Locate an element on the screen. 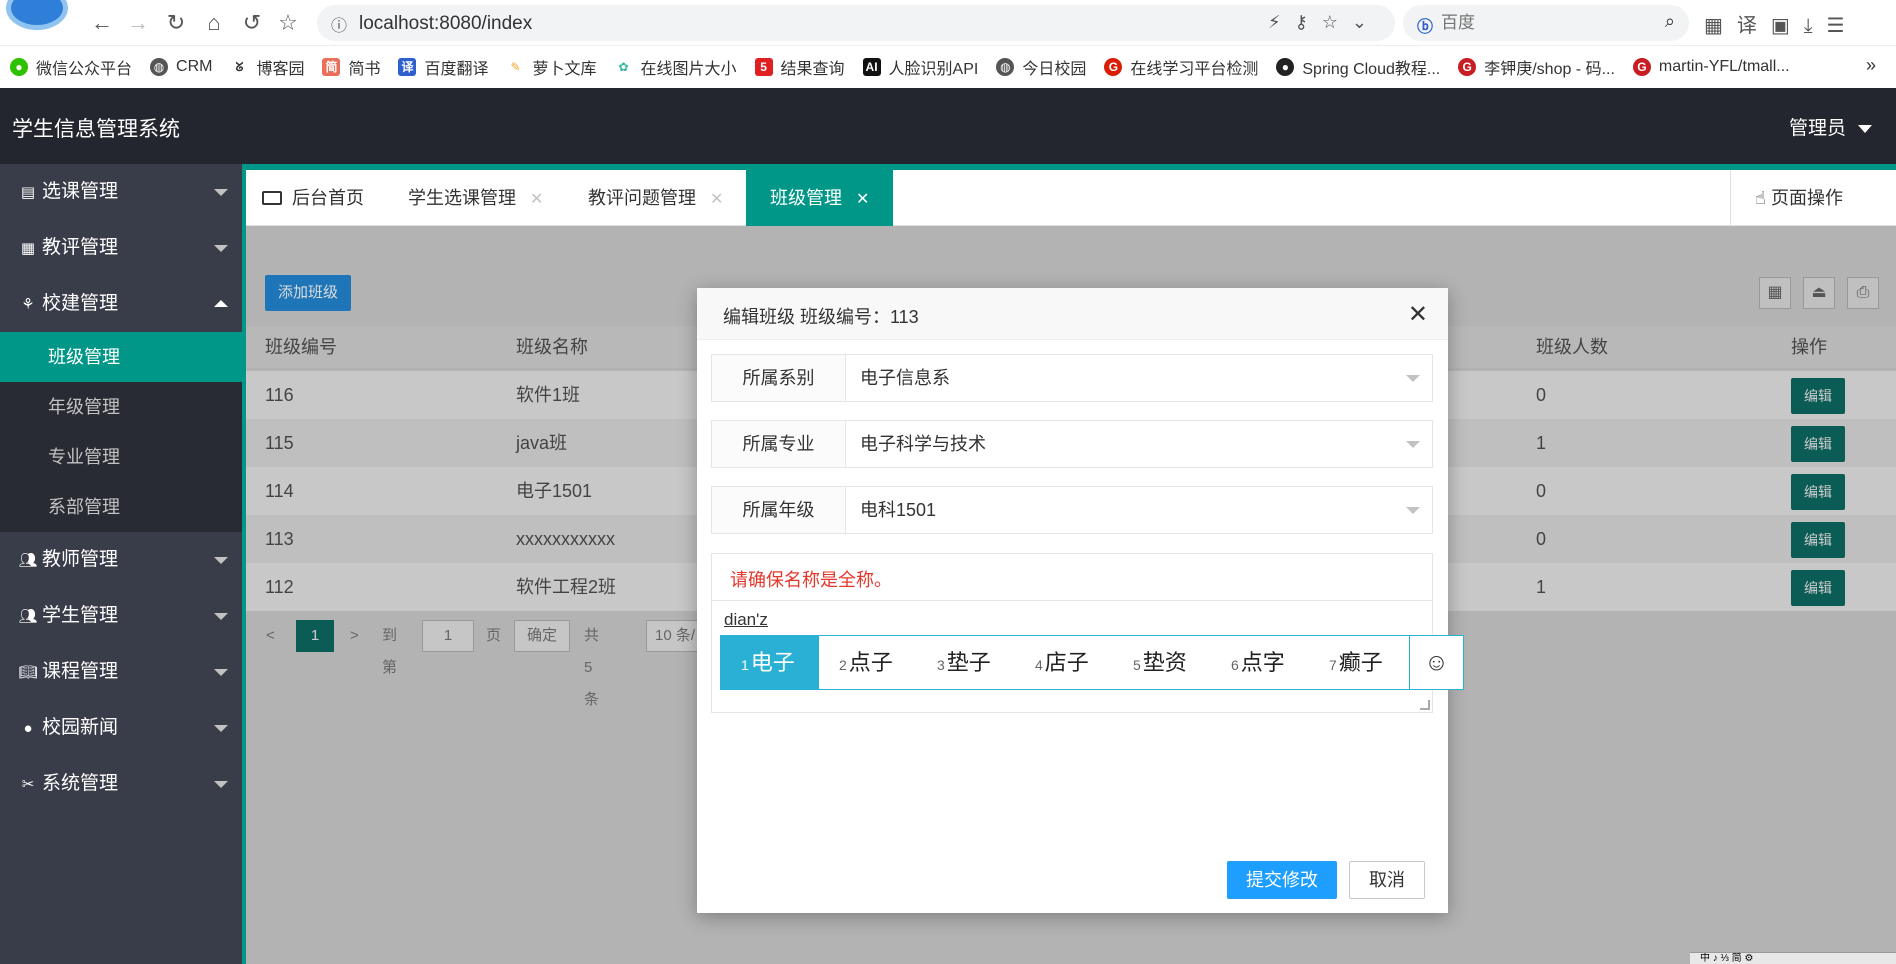 The height and width of the screenshot is (964, 1896). admin-menu: 管理员 is located at coordinates (1830, 126).